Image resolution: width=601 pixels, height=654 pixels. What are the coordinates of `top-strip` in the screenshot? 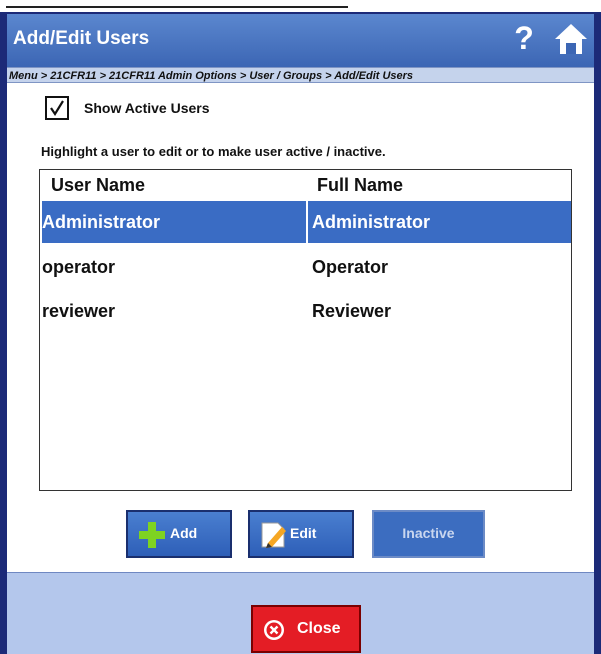 It's located at (300, 6).